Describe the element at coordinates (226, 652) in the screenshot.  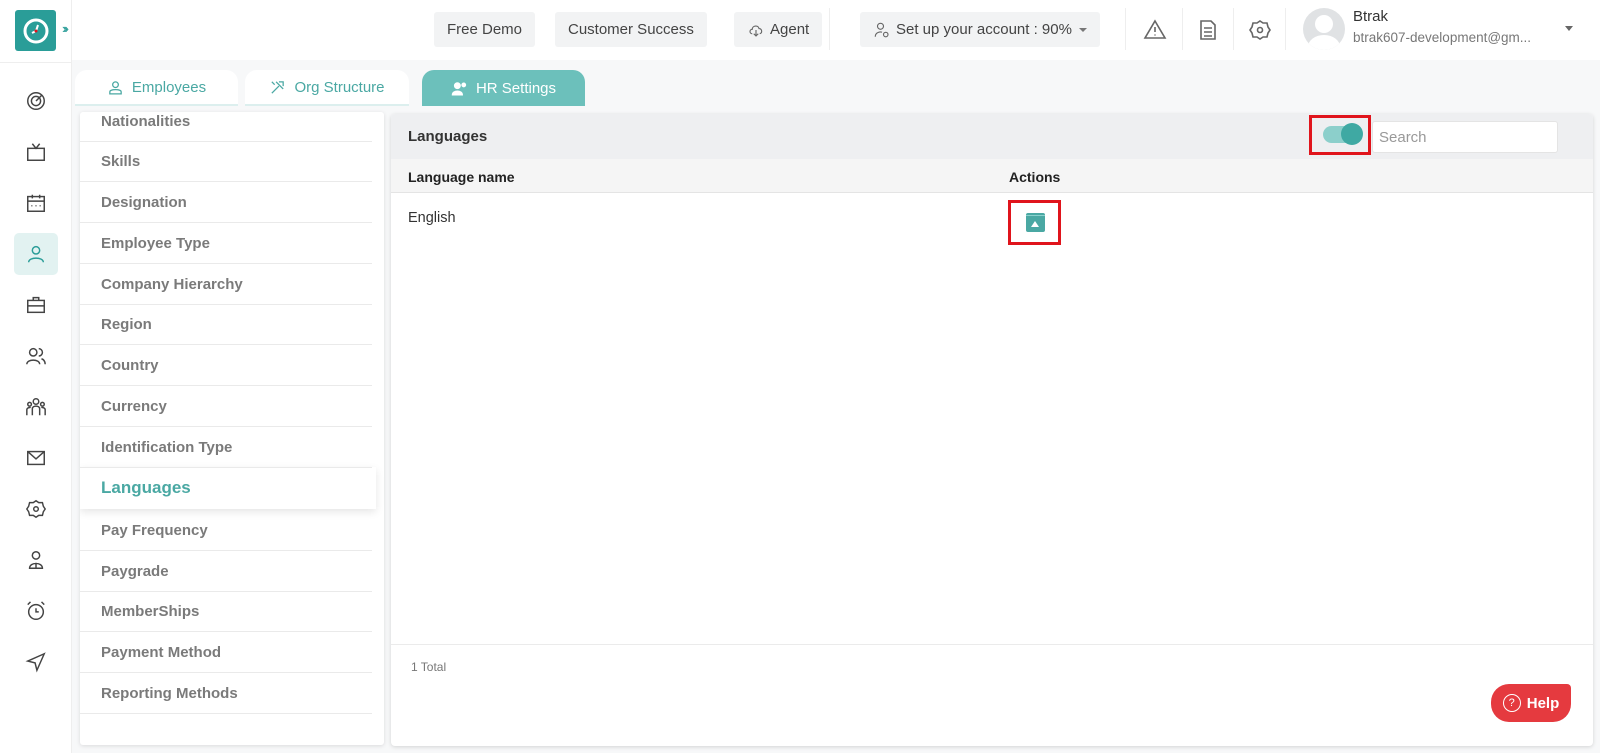
I see `menu-item-payment-method: Payment Method` at that location.